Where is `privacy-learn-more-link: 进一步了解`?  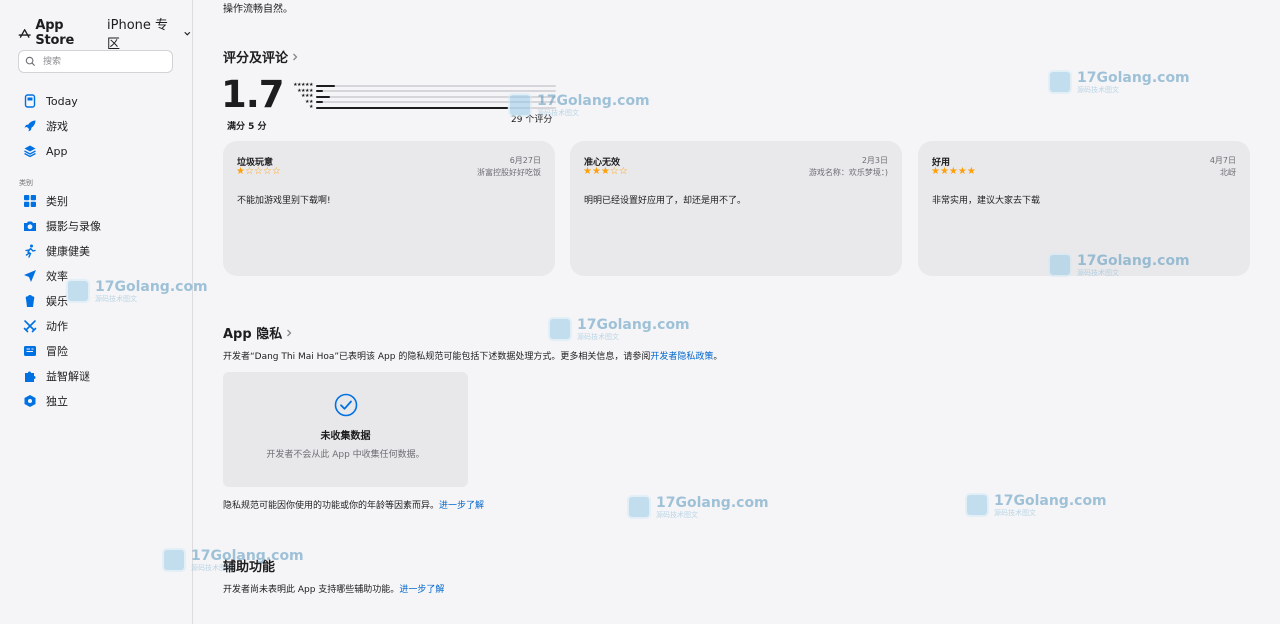 privacy-learn-more-link: 进一步了解 is located at coordinates (461, 506).